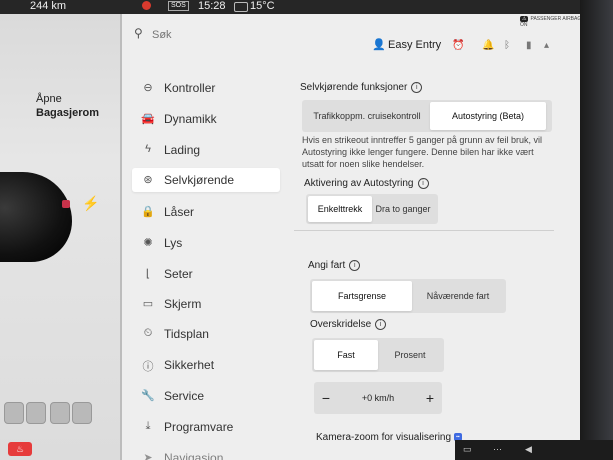 The height and width of the screenshot is (460, 613). What do you see at coordinates (48, 6) in the screenshot?
I see `range-readout: 244 km` at bounding box center [48, 6].